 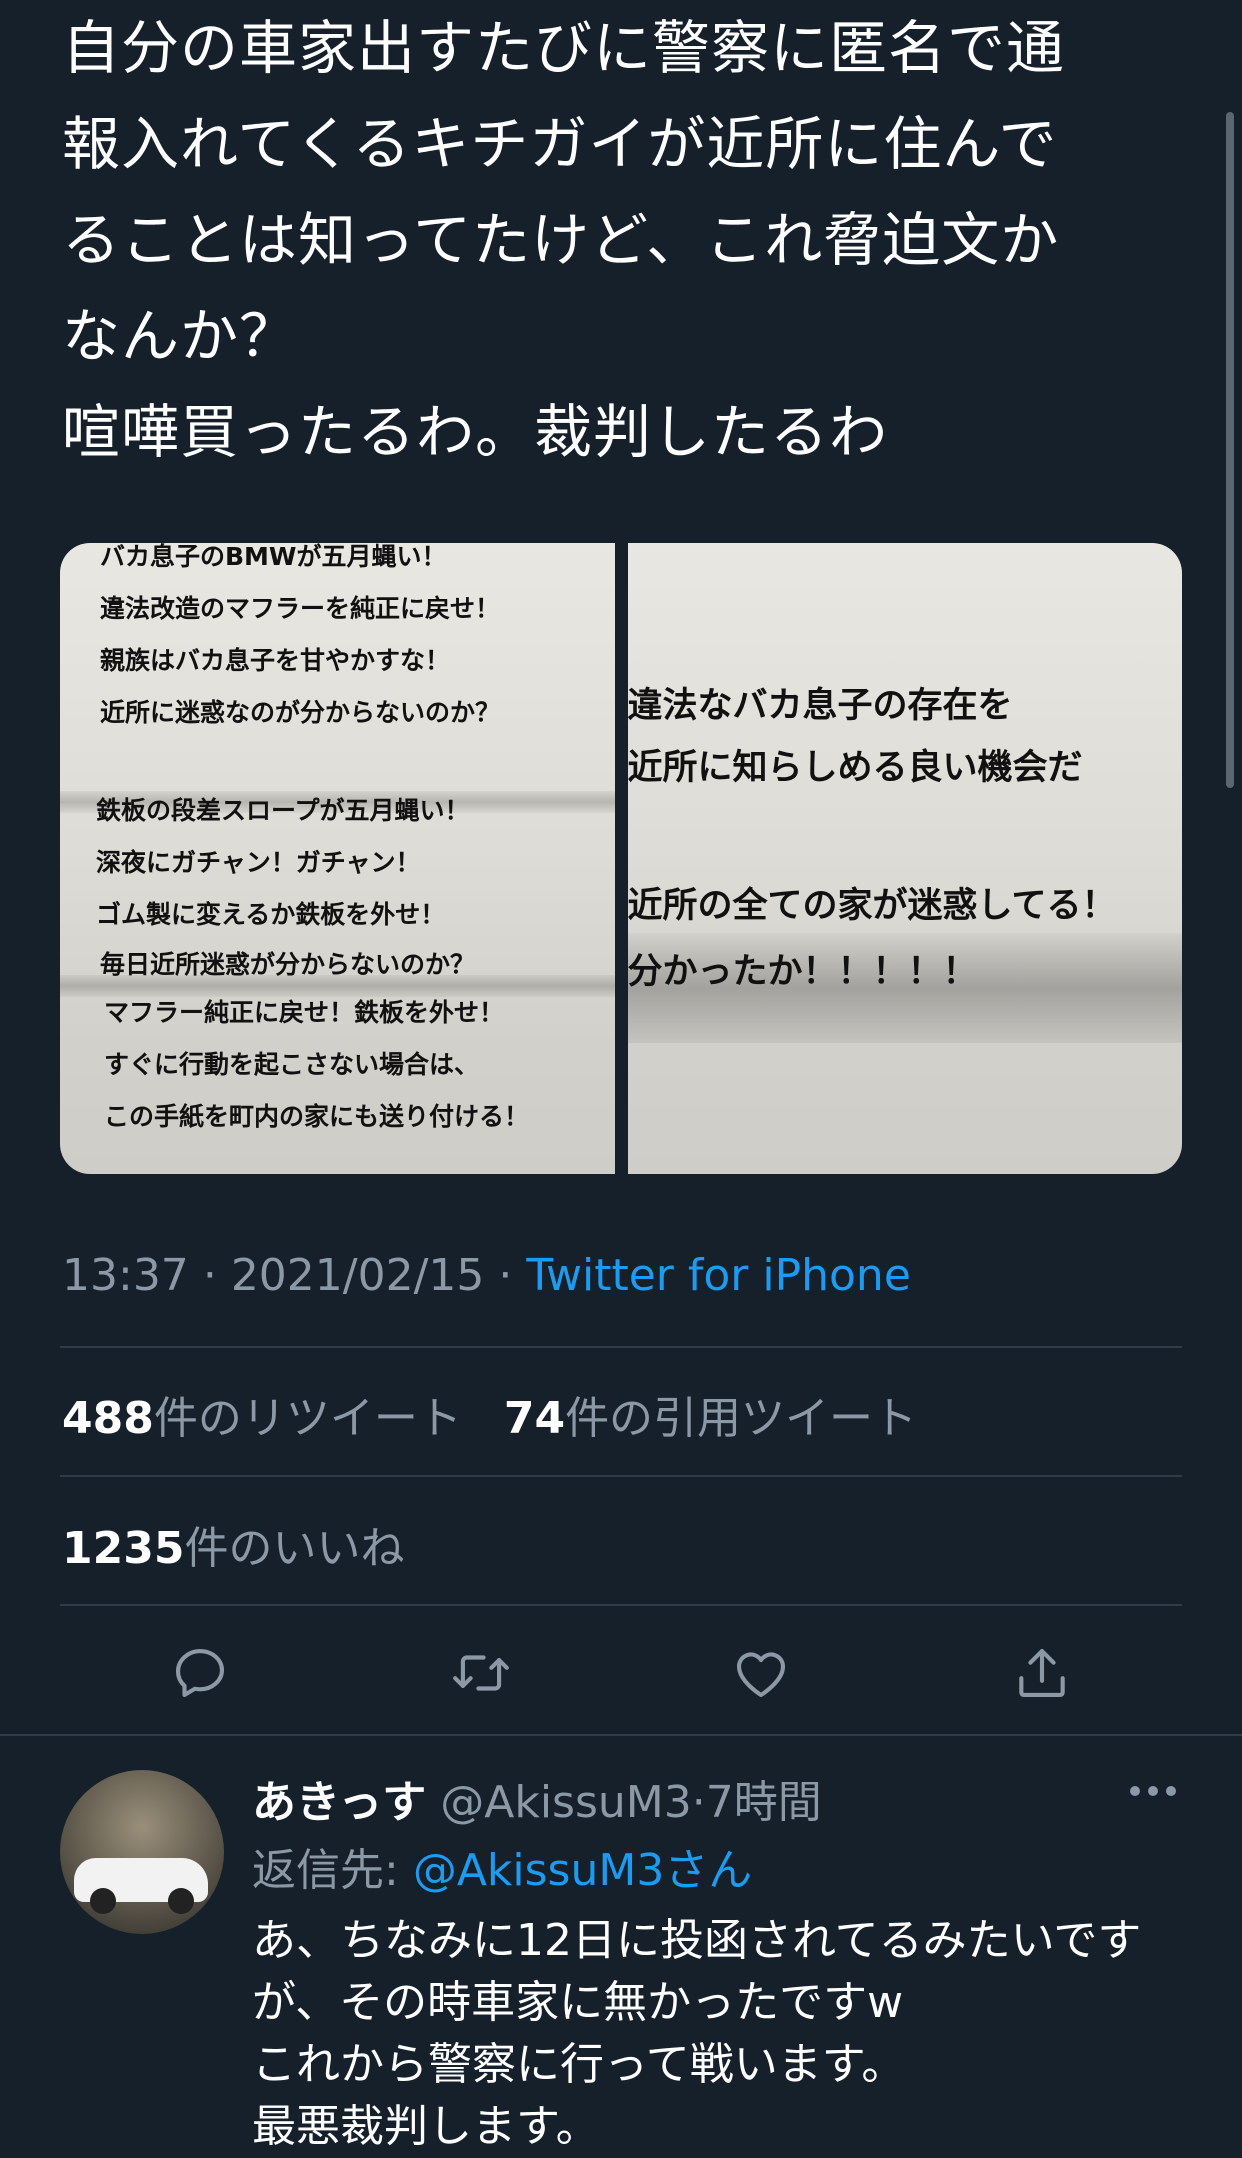 I want to click on retweets-stat: 488件のリツイート, so click(x=262, y=1418).